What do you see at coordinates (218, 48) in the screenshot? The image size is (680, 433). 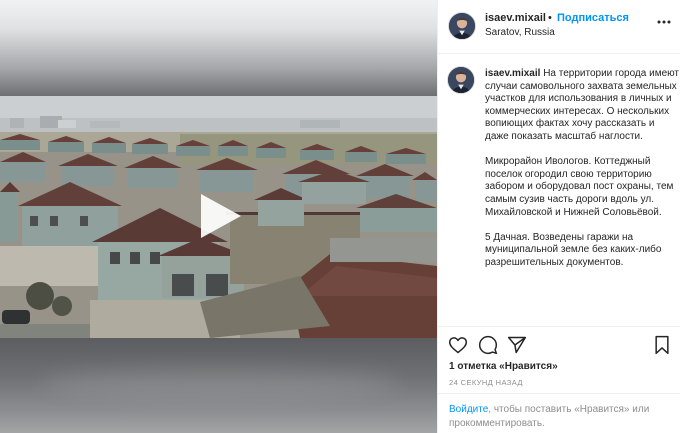 I see `media-blur-top` at bounding box center [218, 48].